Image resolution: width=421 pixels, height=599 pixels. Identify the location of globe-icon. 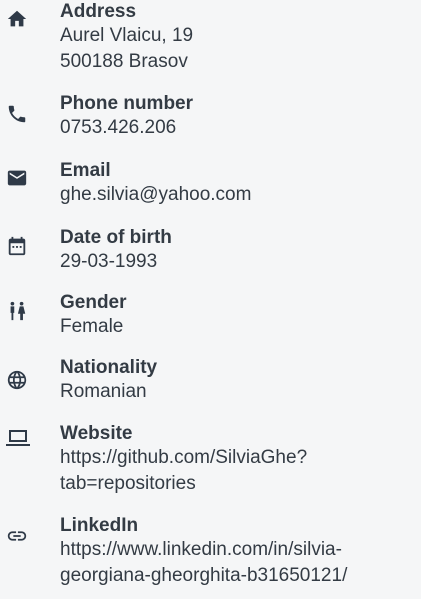
(17, 380).